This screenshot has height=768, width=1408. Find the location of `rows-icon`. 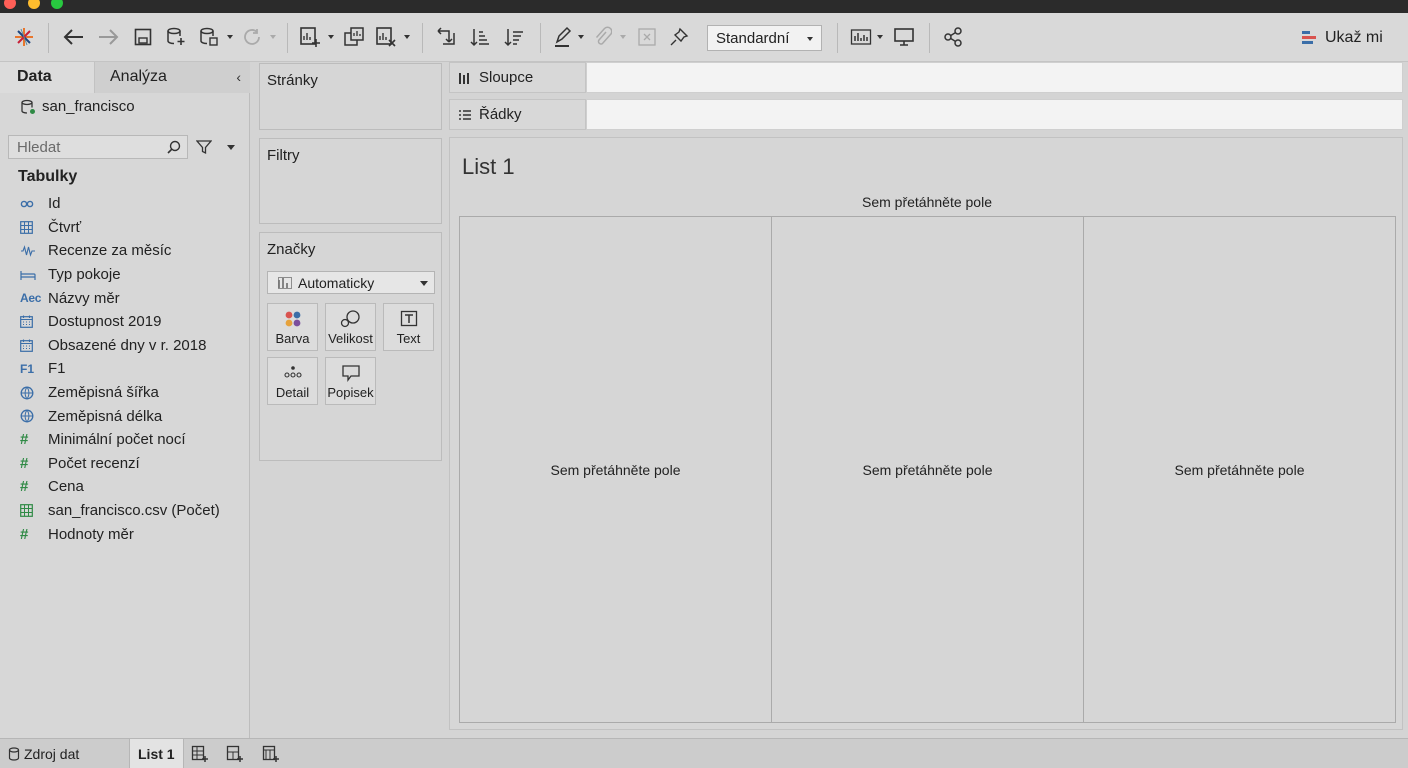

rows-icon is located at coordinates (465, 114).